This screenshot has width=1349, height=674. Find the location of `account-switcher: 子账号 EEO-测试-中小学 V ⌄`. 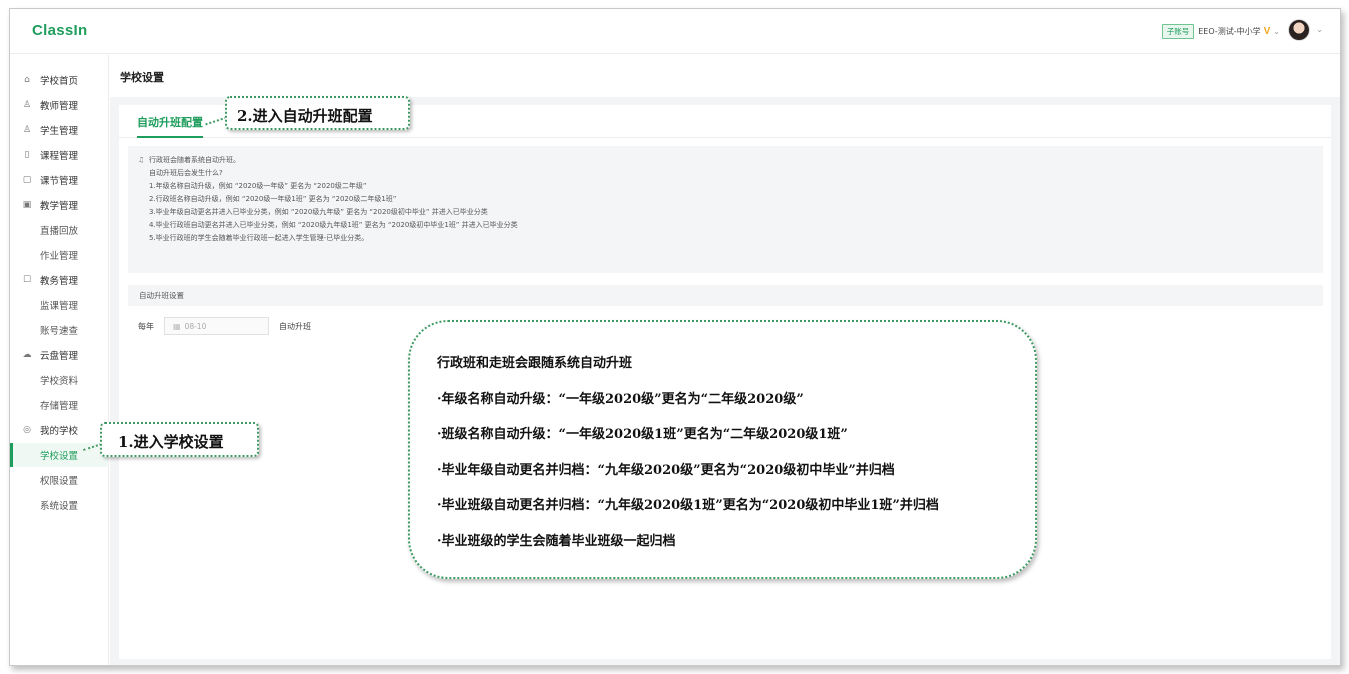

account-switcher: 子账号 EEO-测试-中小学 V ⌄ is located at coordinates (1220, 31).